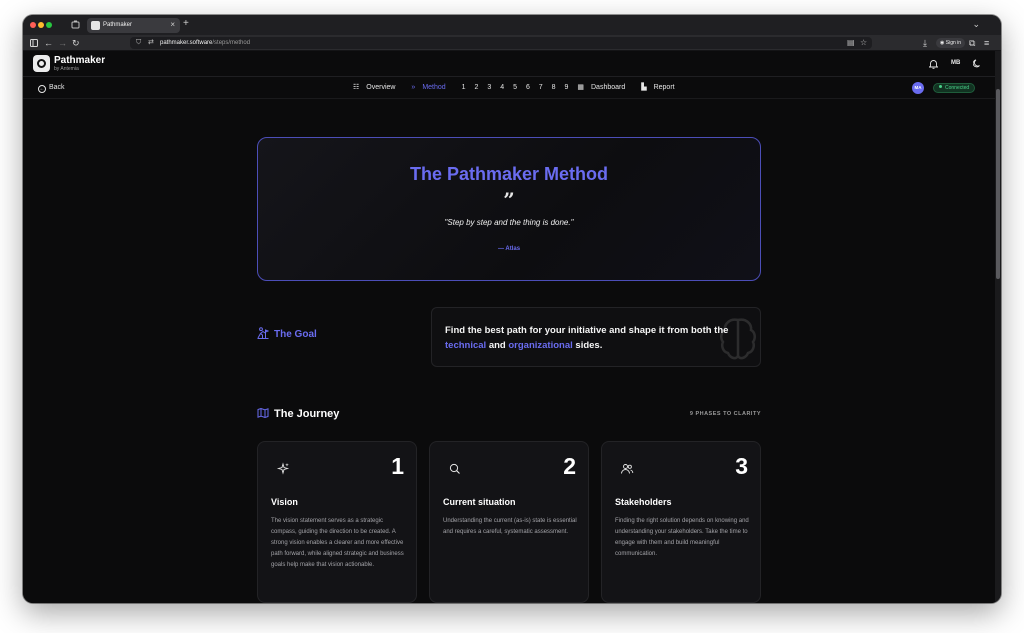 Image resolution: width=1024 pixels, height=633 pixels. Describe the element at coordinates (431, 88) in the screenshot. I see `tab-method: » Method` at that location.